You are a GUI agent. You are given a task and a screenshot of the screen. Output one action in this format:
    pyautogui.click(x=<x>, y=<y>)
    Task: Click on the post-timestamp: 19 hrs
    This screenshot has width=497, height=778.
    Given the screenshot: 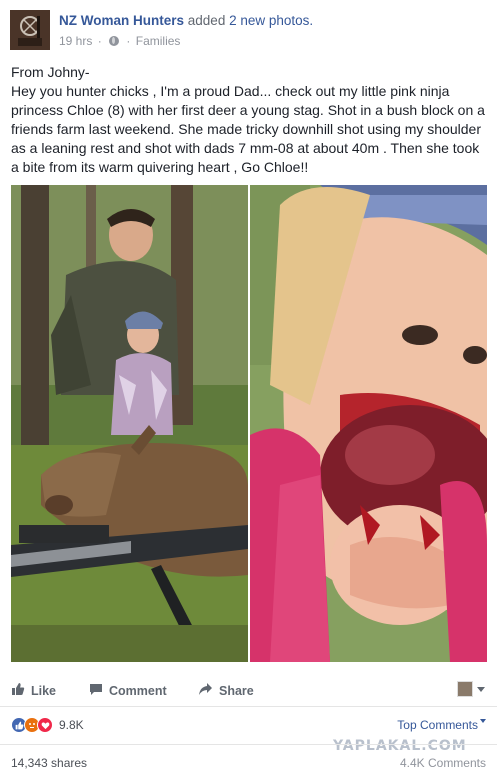 What is the action you would take?
    pyautogui.click(x=75, y=41)
    